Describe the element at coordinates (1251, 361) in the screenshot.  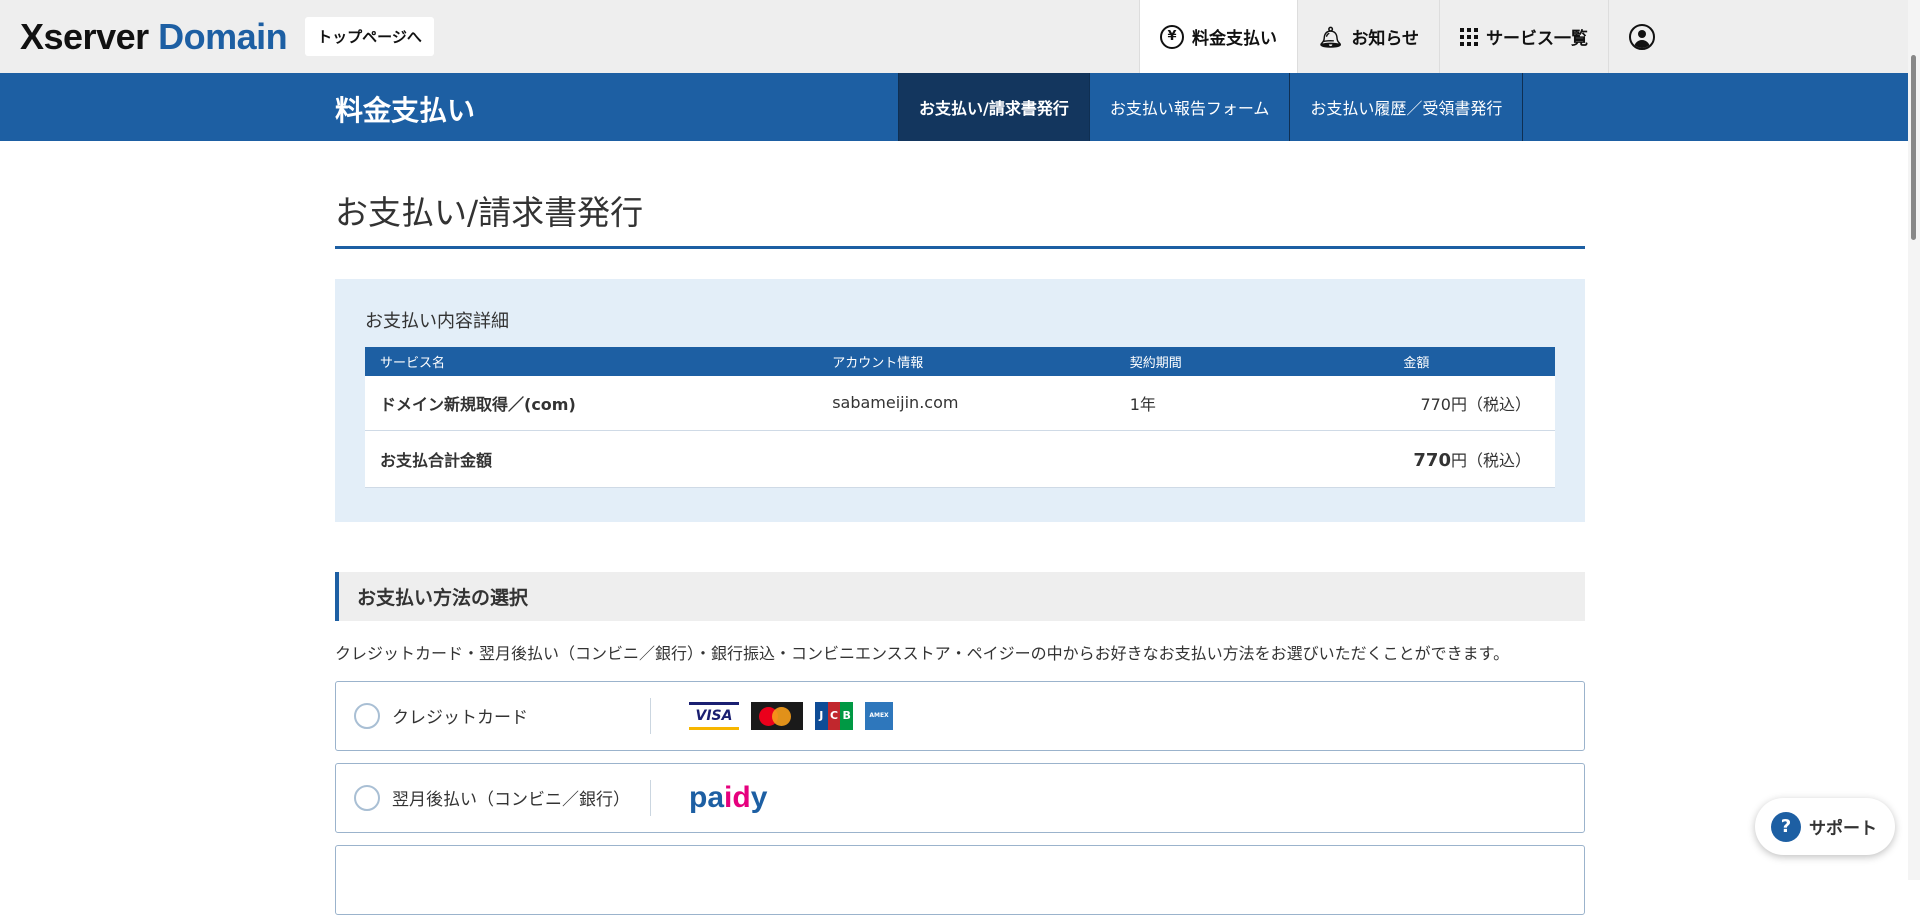
I see `col-period: 契約期間` at that location.